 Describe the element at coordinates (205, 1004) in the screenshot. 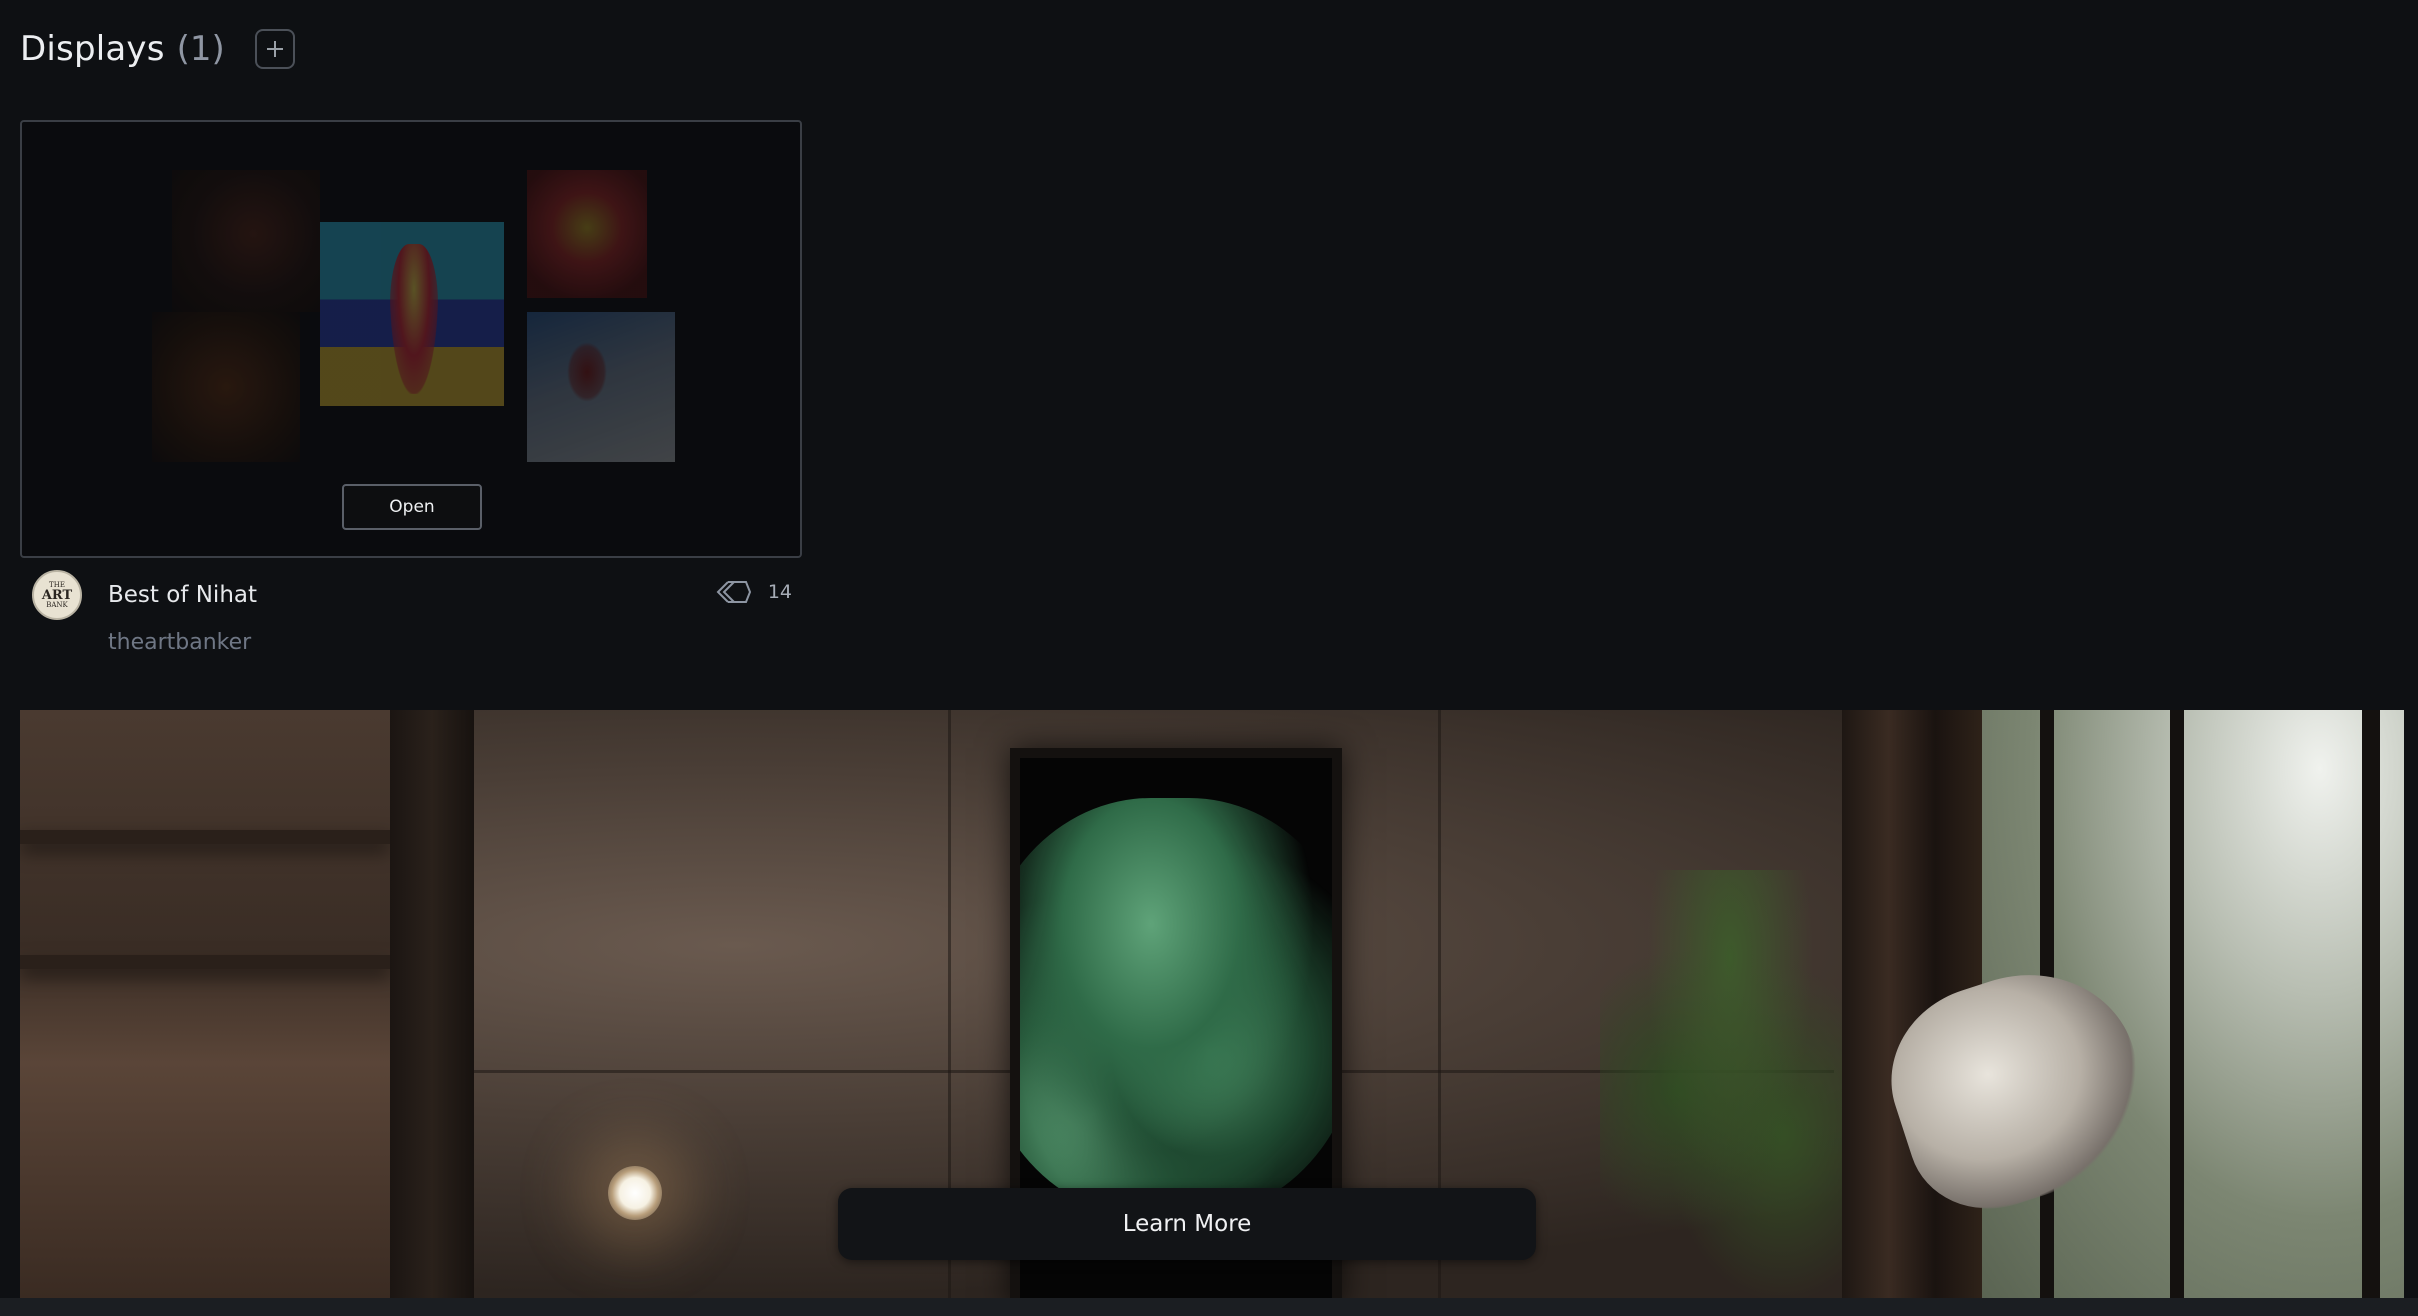

I see `shelf-area` at that location.